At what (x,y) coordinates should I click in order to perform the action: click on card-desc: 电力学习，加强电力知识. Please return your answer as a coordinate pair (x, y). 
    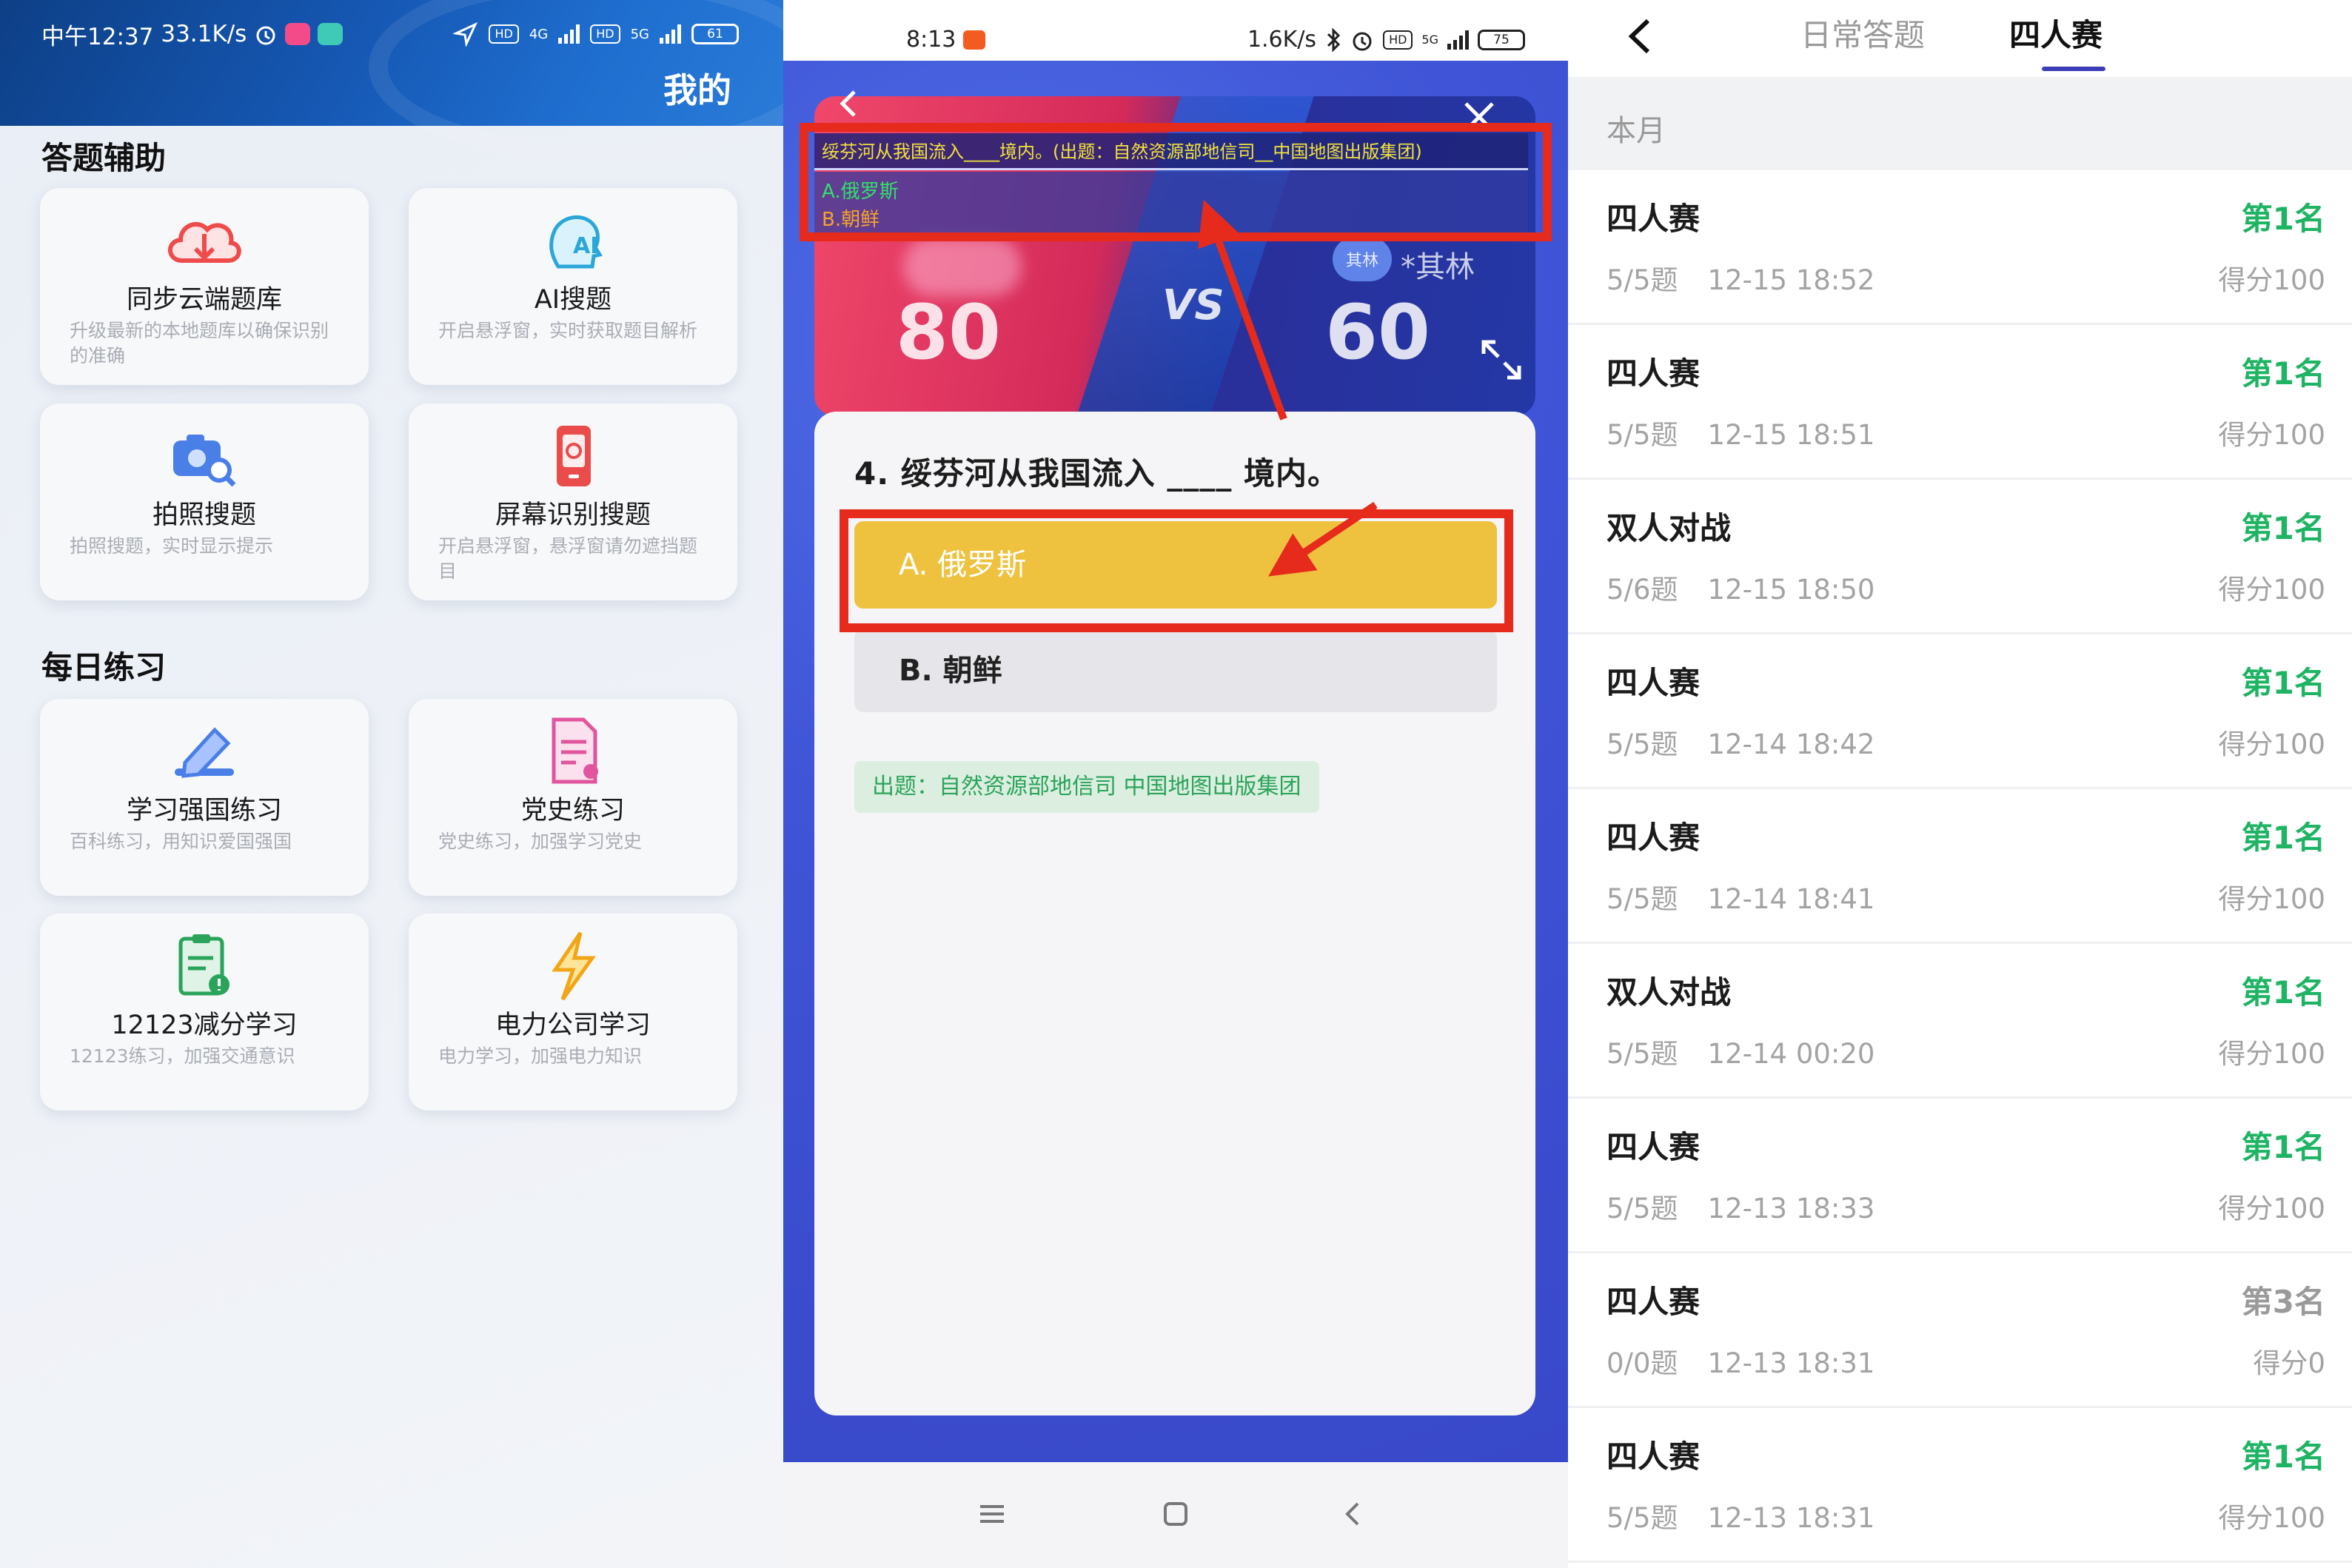
    Looking at the image, I should click on (540, 1056).